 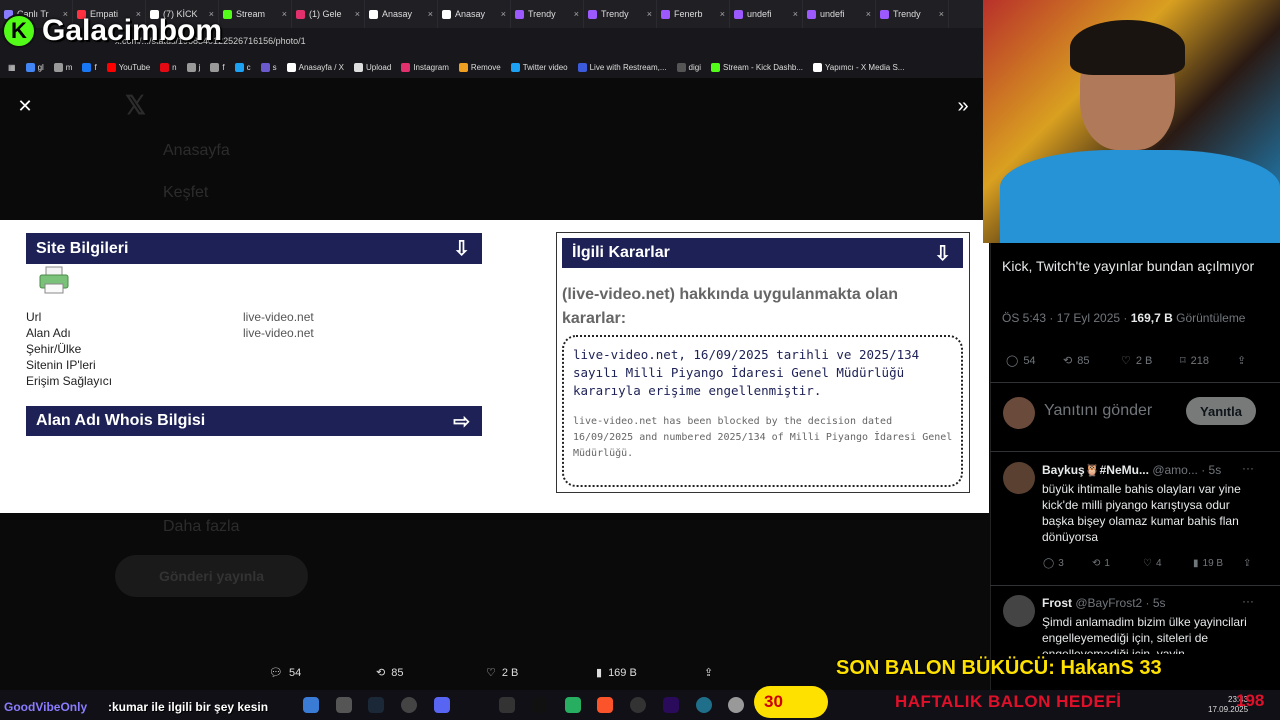 What do you see at coordinates (540, 705) in the screenshot?
I see `tiktok-icon` at bounding box center [540, 705].